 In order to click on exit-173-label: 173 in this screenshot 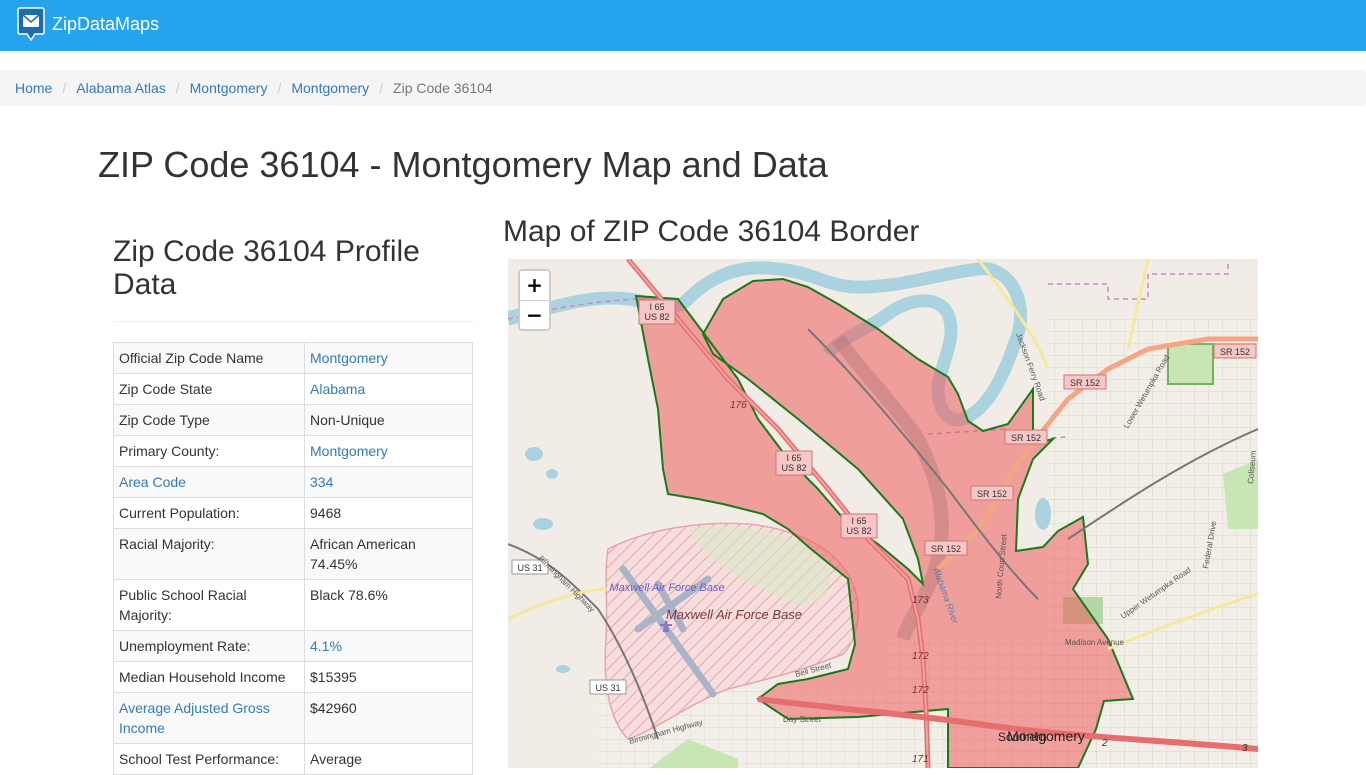, I will do `click(920, 600)`.